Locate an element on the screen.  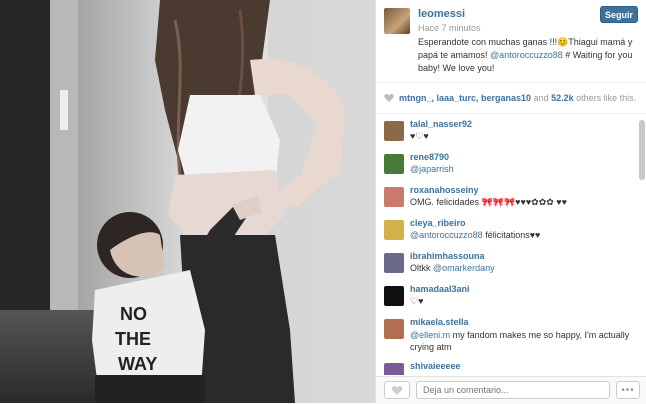
comment-text: @antoroccuzzo88 félicitations♥♥ is located at coordinates (521, 235).